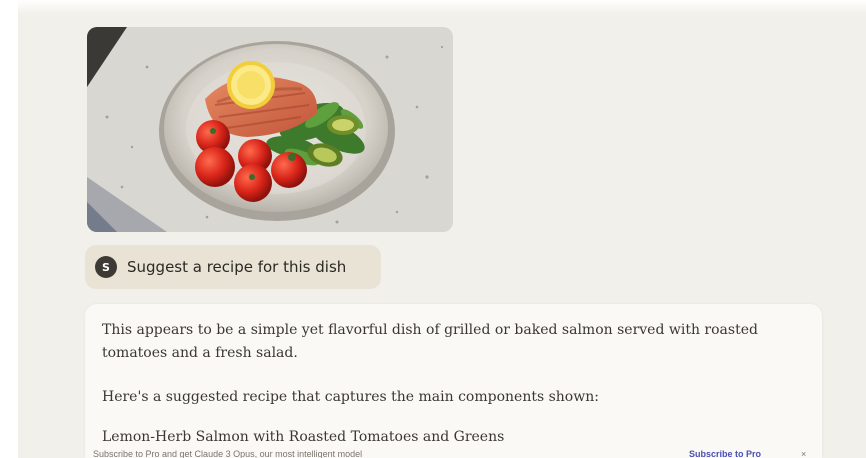  I want to click on user-prompt-bubble: S Suggest a recipe for this dish, so click(233, 267).